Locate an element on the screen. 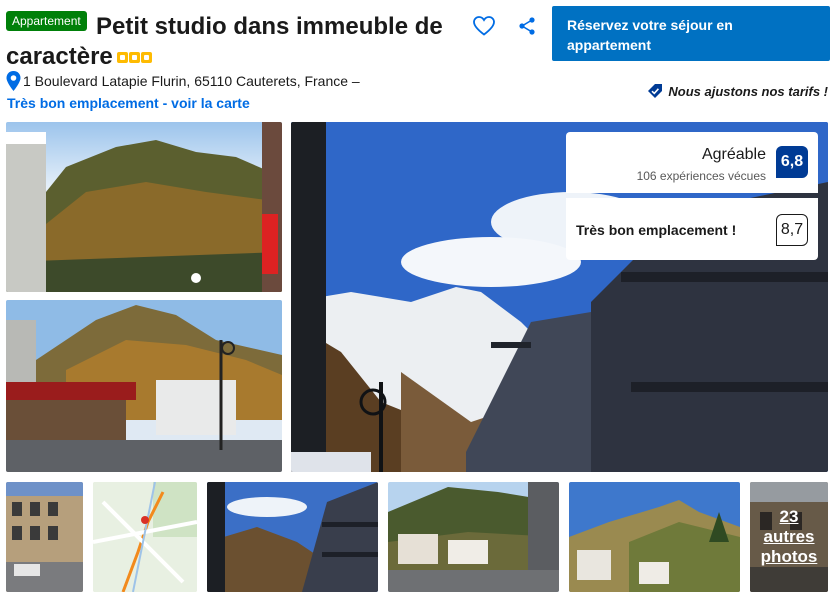 This screenshot has width=836, height=600. map-pin-icon is located at coordinates (13, 81).